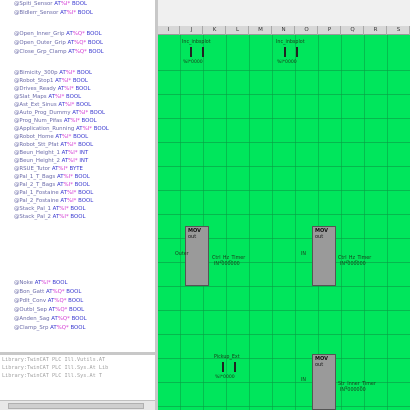 The image size is (410, 410). Describe the element at coordinates (215, 30) in the screenshot. I see `column-letter: K` at that location.